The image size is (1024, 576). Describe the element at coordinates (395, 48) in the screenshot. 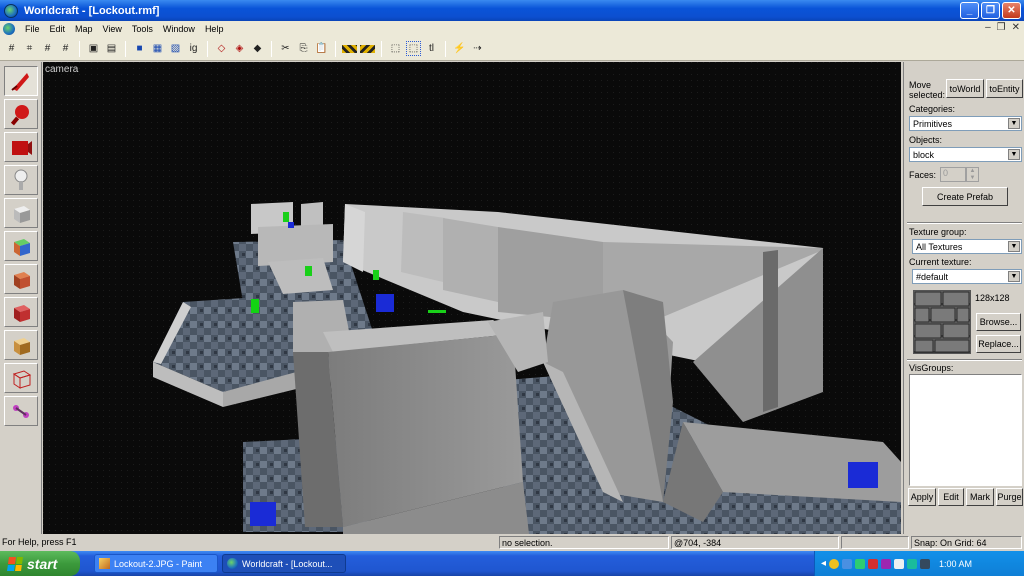

I see `select-box-icon: ⬚` at that location.